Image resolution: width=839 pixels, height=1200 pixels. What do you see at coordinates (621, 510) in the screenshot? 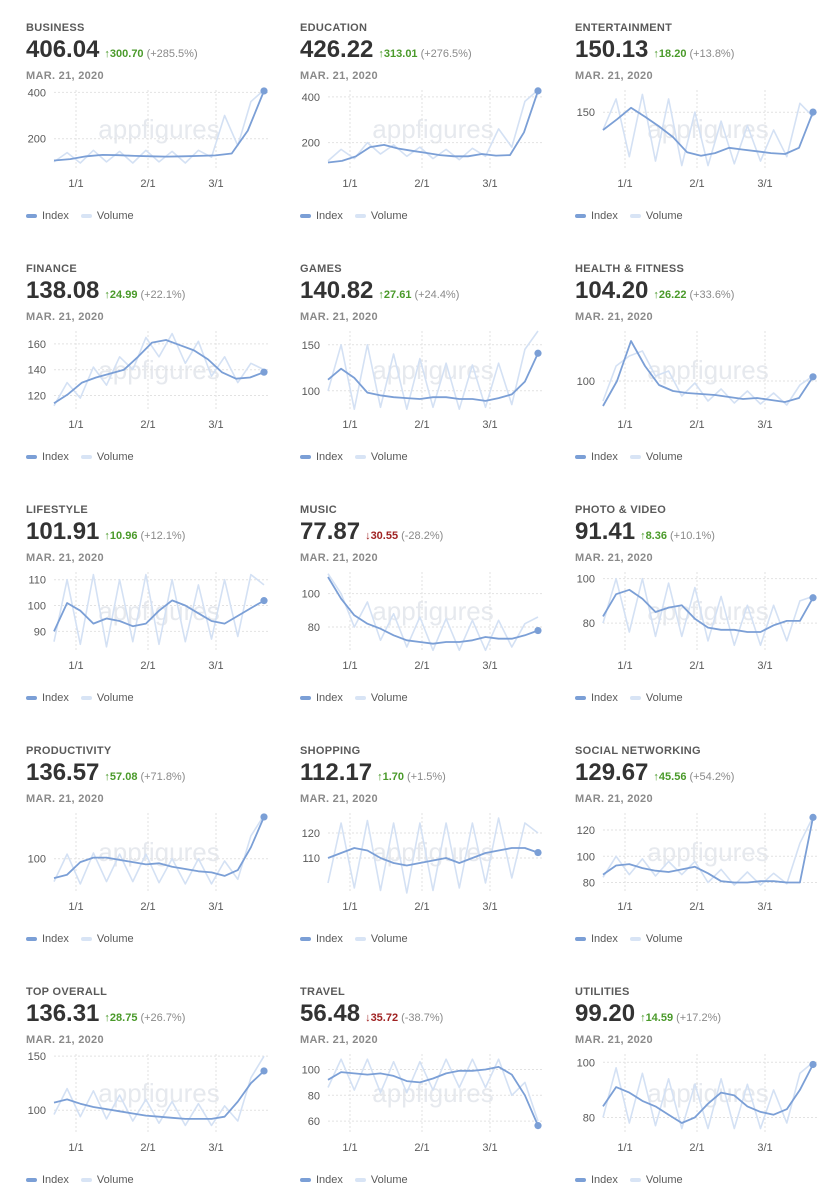
I see `category-title: PHOTO & VIDEO` at bounding box center [621, 510].